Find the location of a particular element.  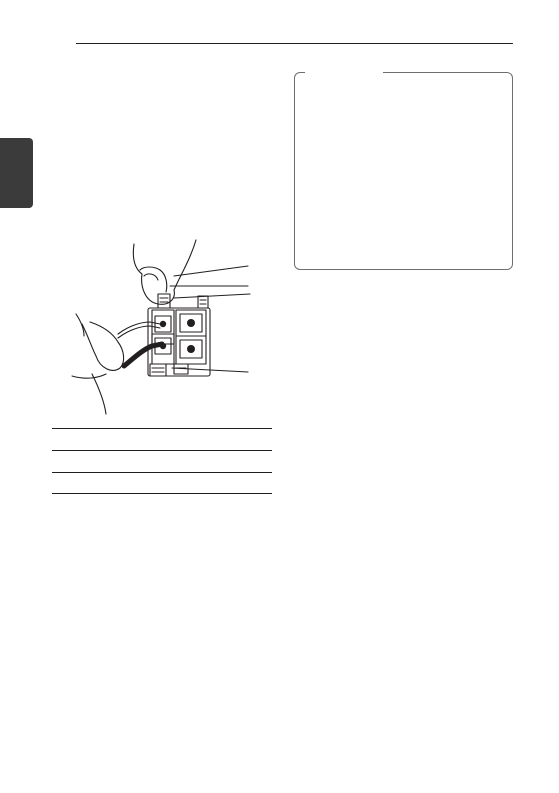

speaker-terminal-connection-illustration-icon is located at coordinates (161, 327).